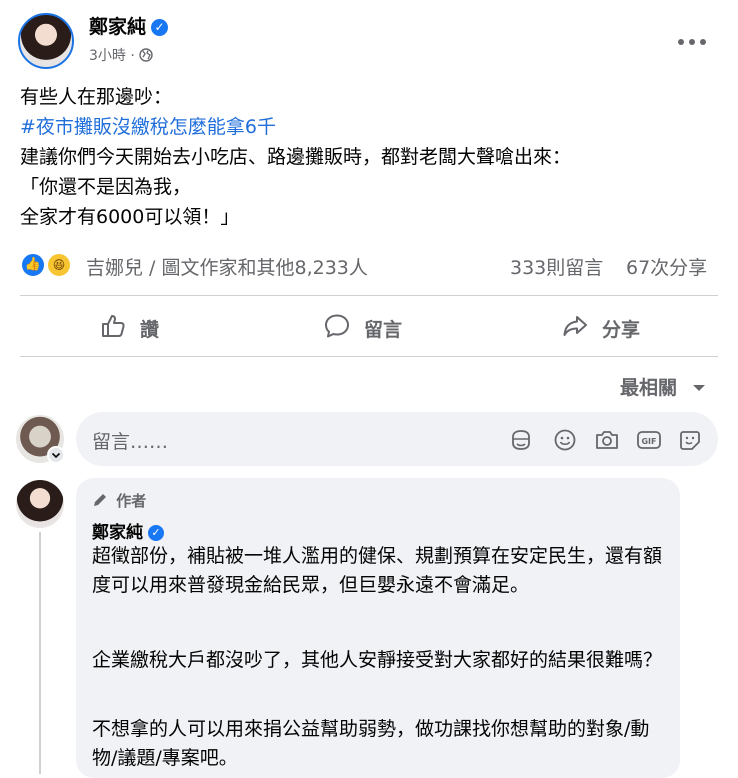 This screenshot has height=778, width=738. What do you see at coordinates (383, 329) in the screenshot?
I see `comment-label: 留言` at bounding box center [383, 329].